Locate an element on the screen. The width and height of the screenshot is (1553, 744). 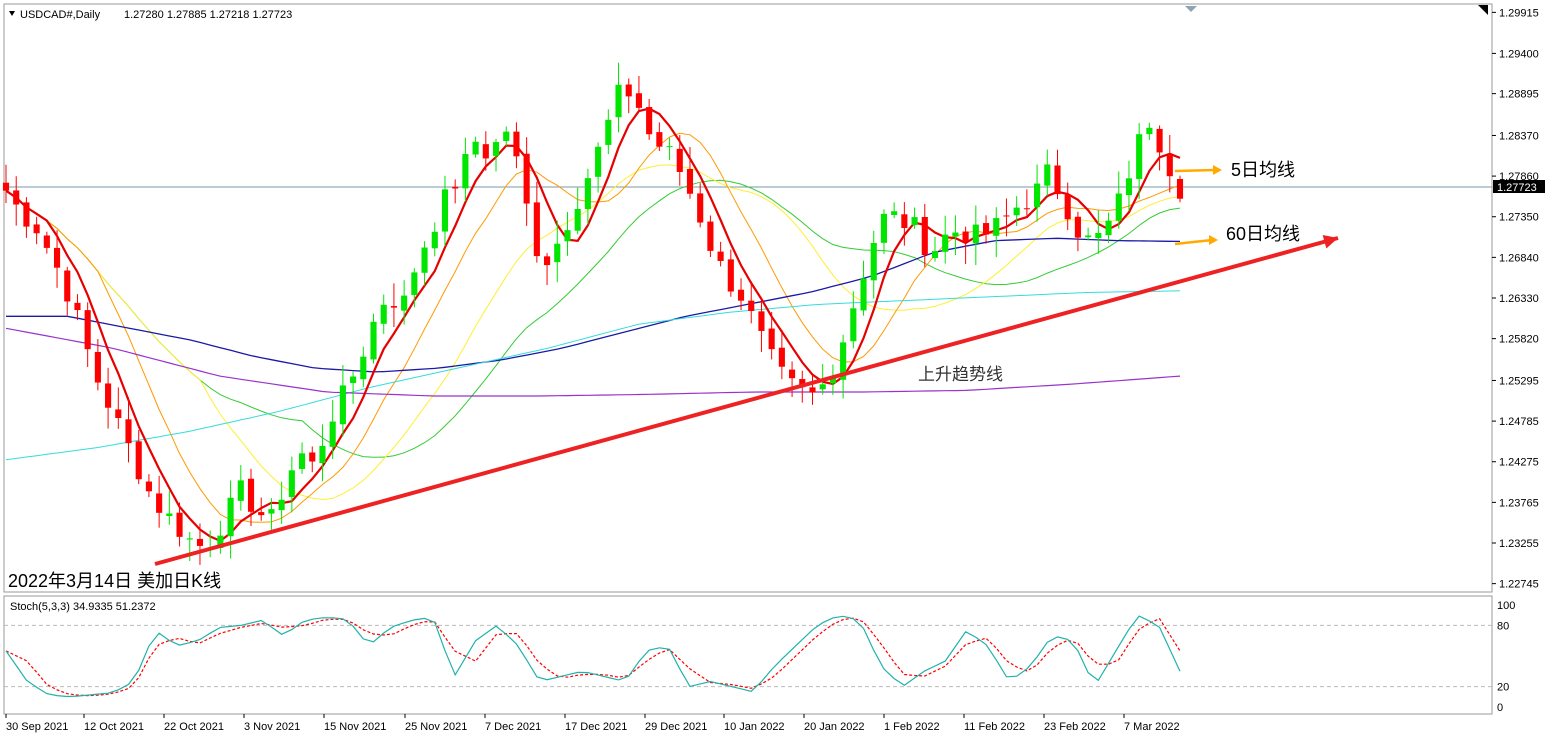
time-tick-label: 22 Oct 2021 is located at coordinates (194, 727).